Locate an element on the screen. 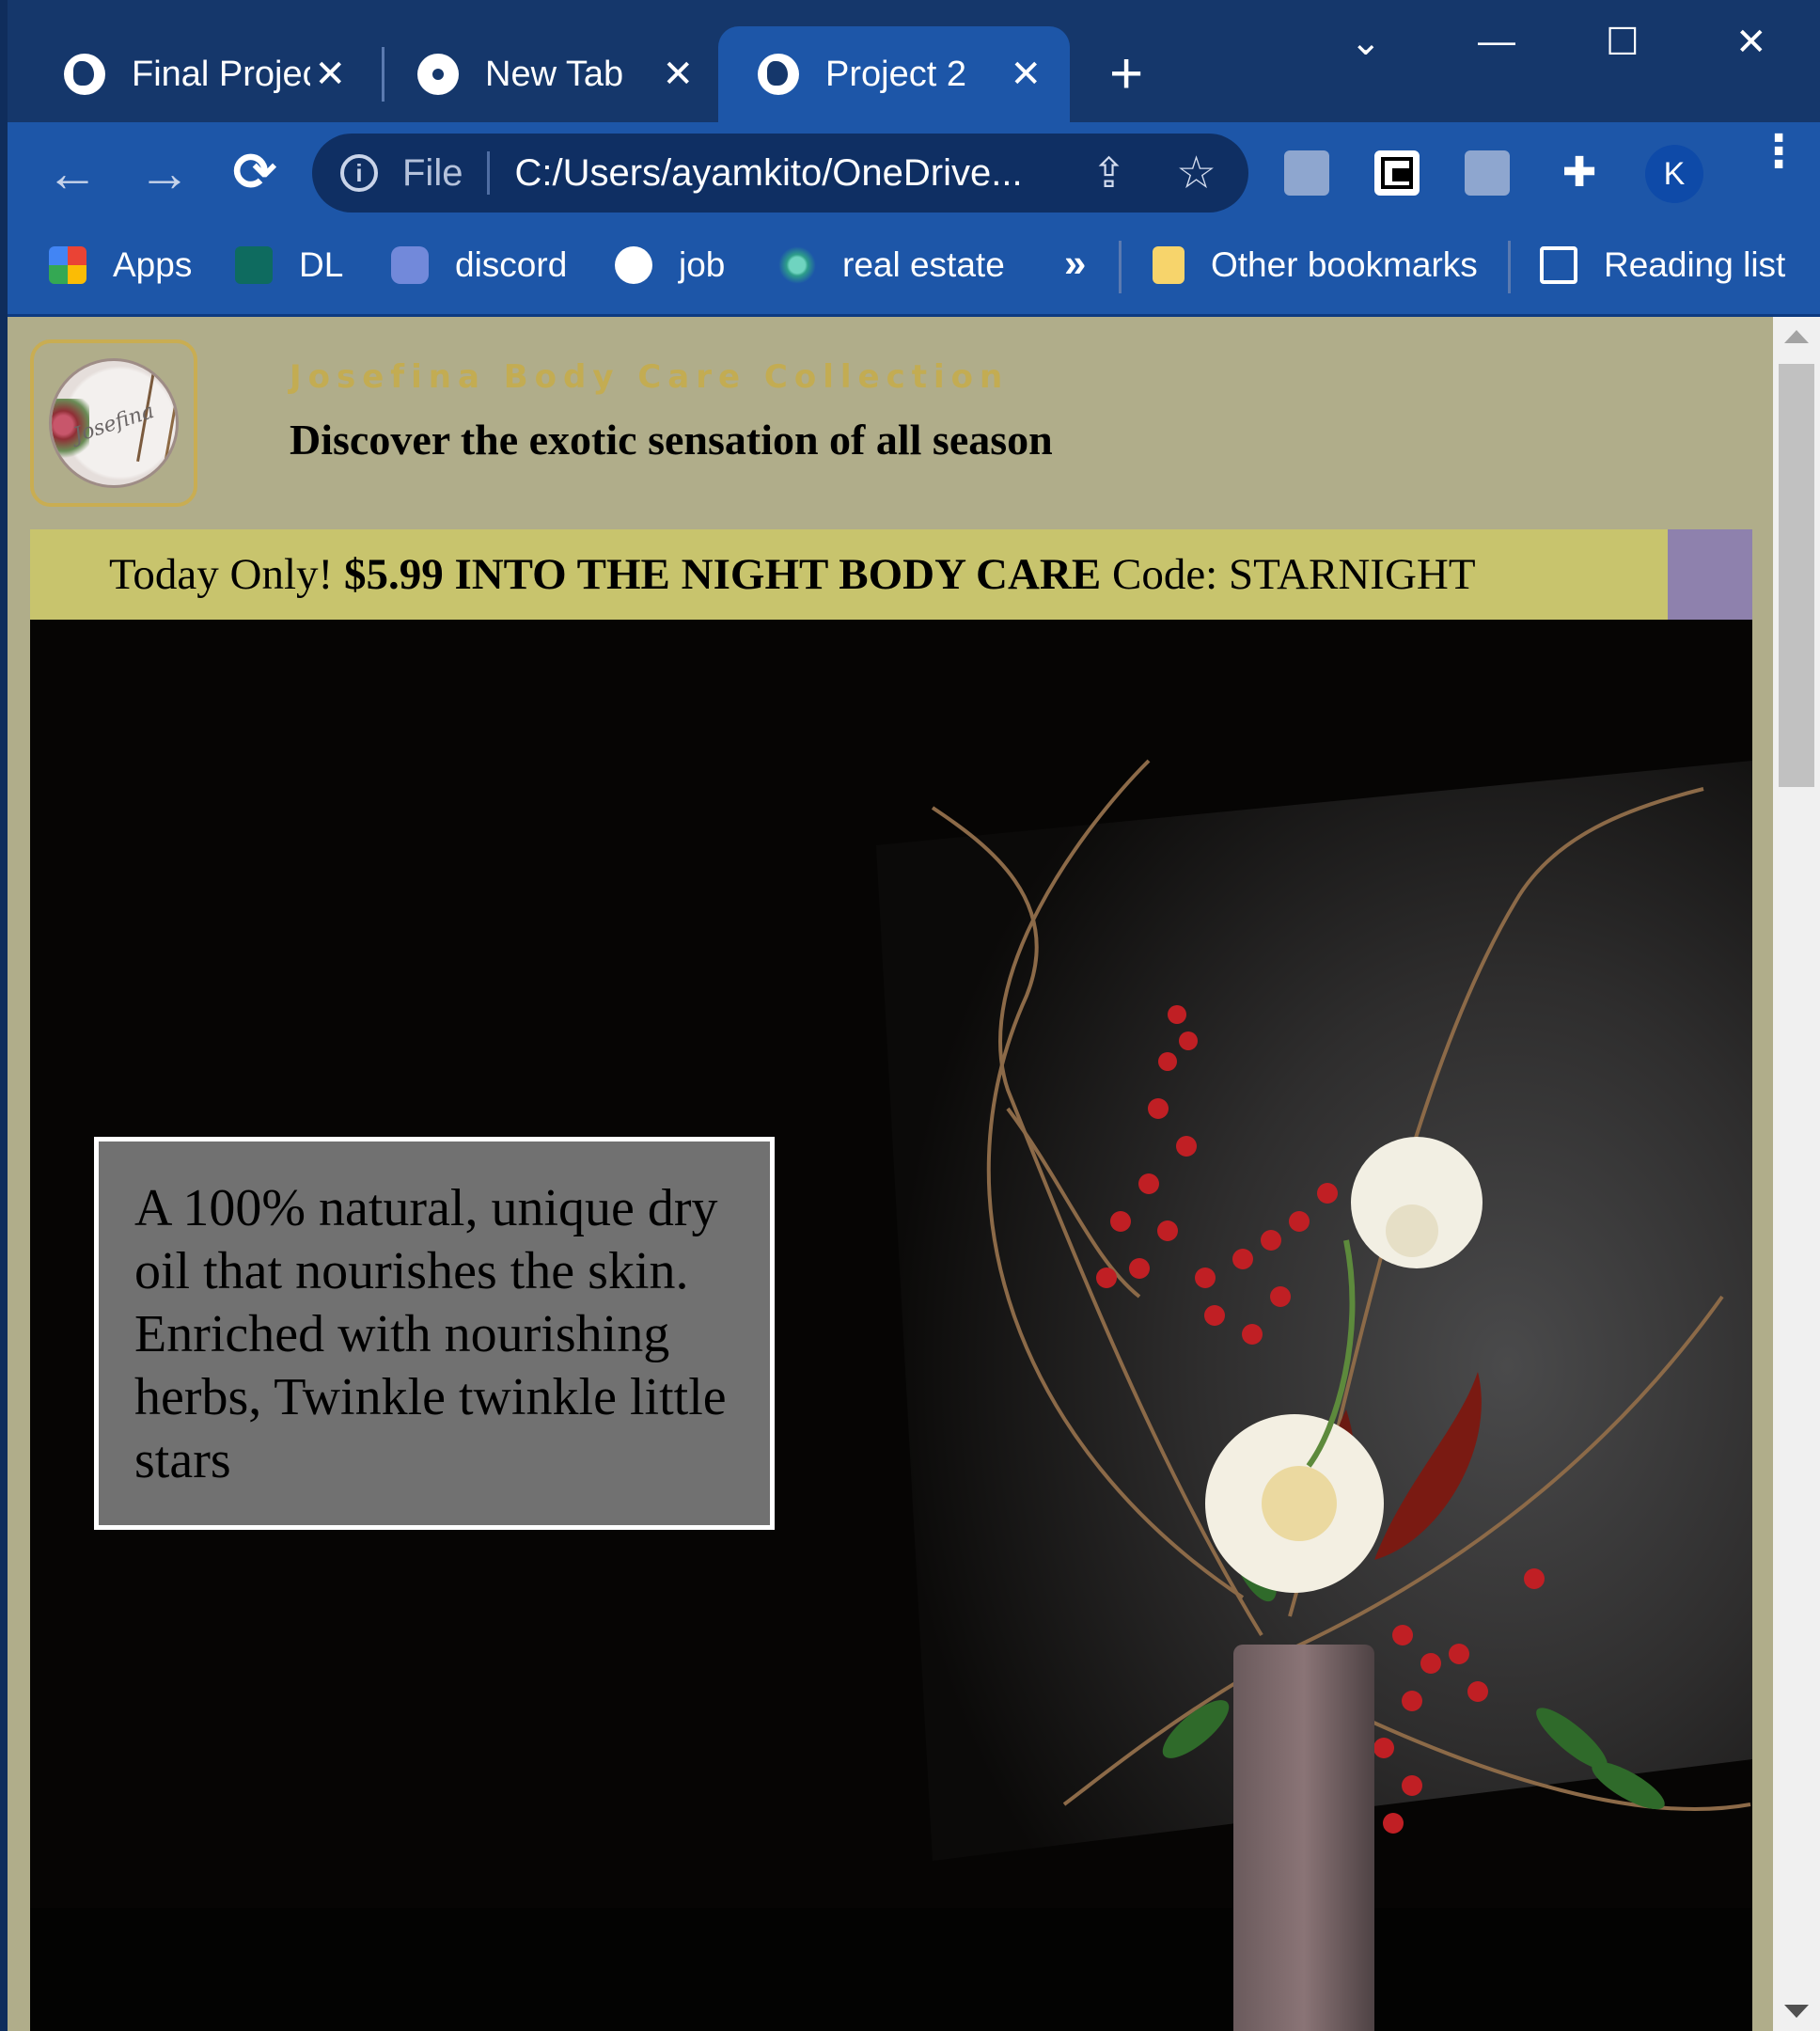 The image size is (1820, 2031). promo-prefix: Today Only! is located at coordinates (221, 574).